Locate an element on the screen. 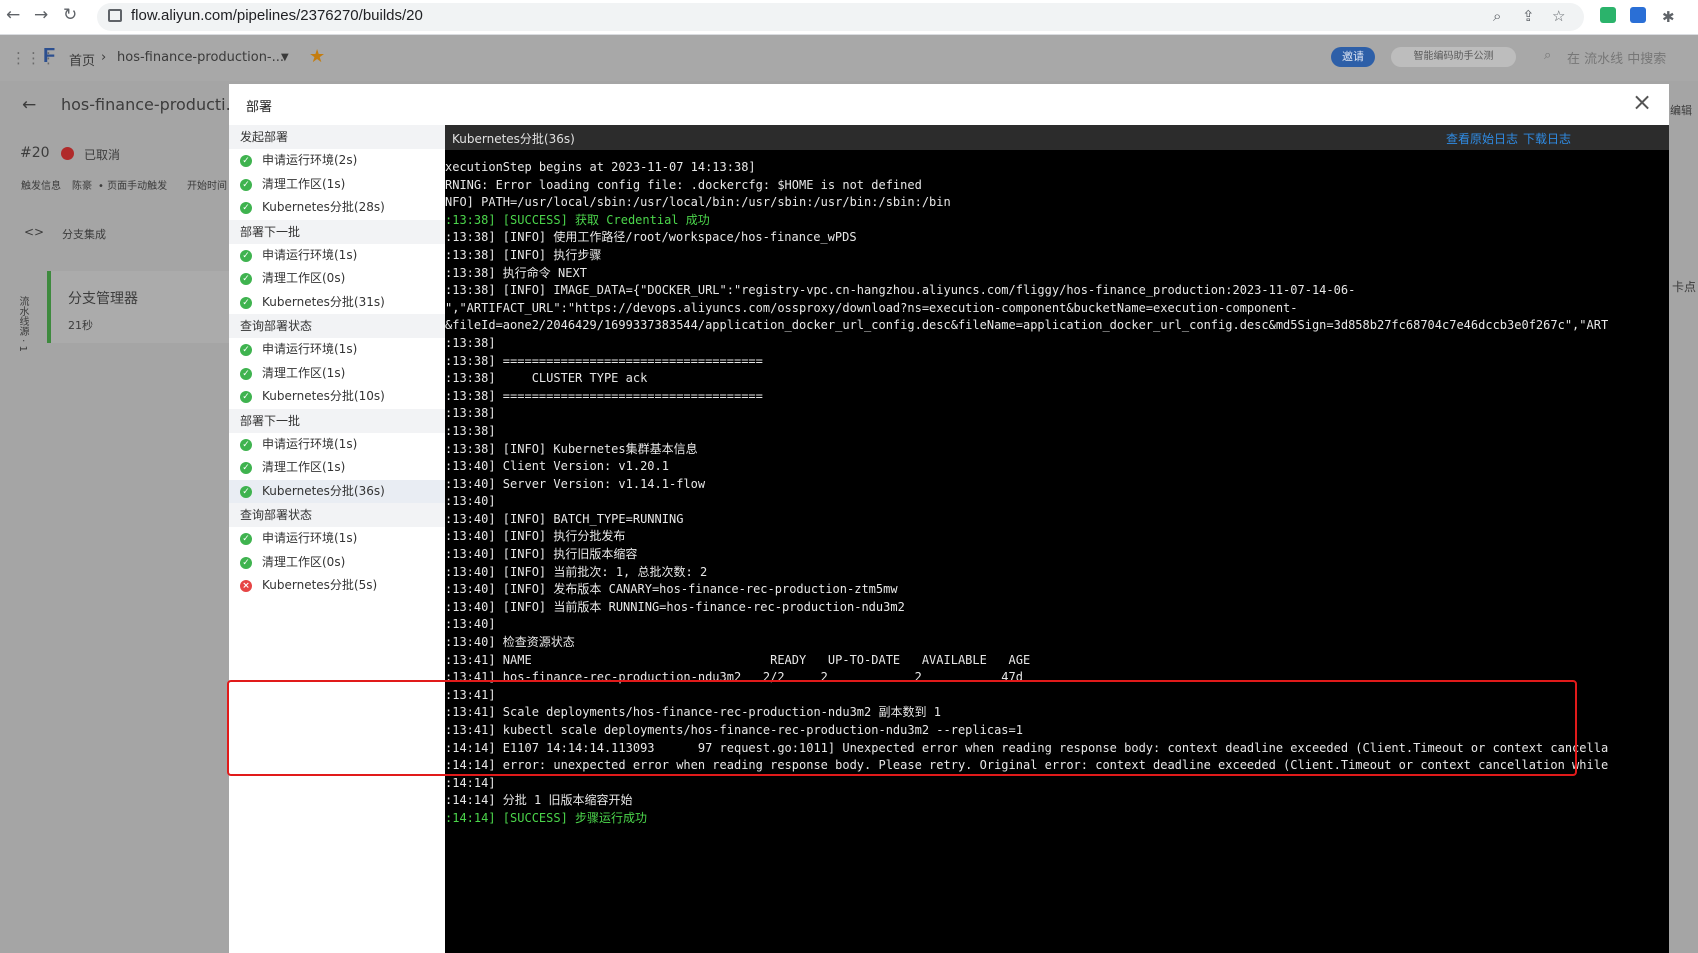 Image resolution: width=1698 pixels, height=953 pixels. step-item: ✓ Kubernetes分批(28s) is located at coordinates (337, 208).